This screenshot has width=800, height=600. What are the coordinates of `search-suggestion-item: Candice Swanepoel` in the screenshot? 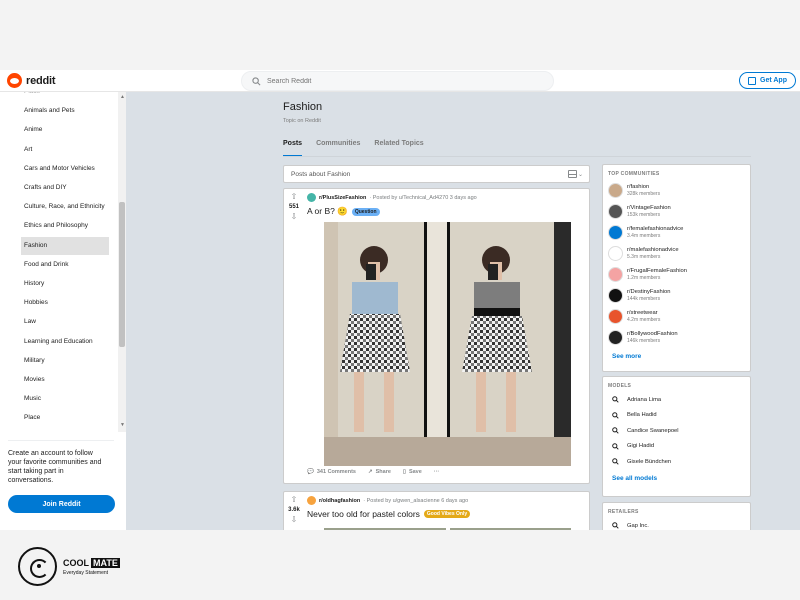 It's located at (676, 431).